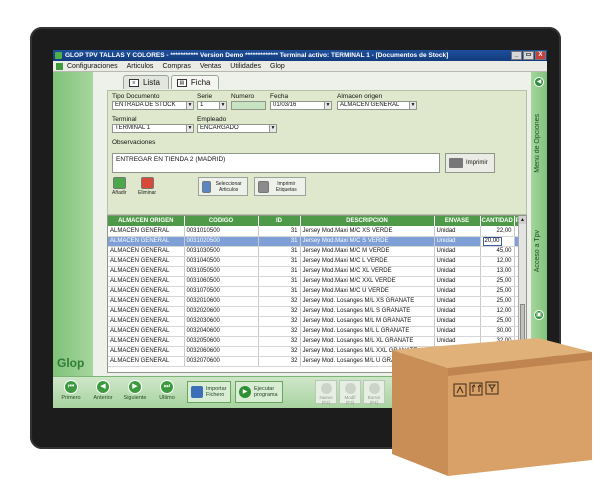  Describe the element at coordinates (221, 351) in the screenshot. I see `cell-codigo: 0032060600` at that location.